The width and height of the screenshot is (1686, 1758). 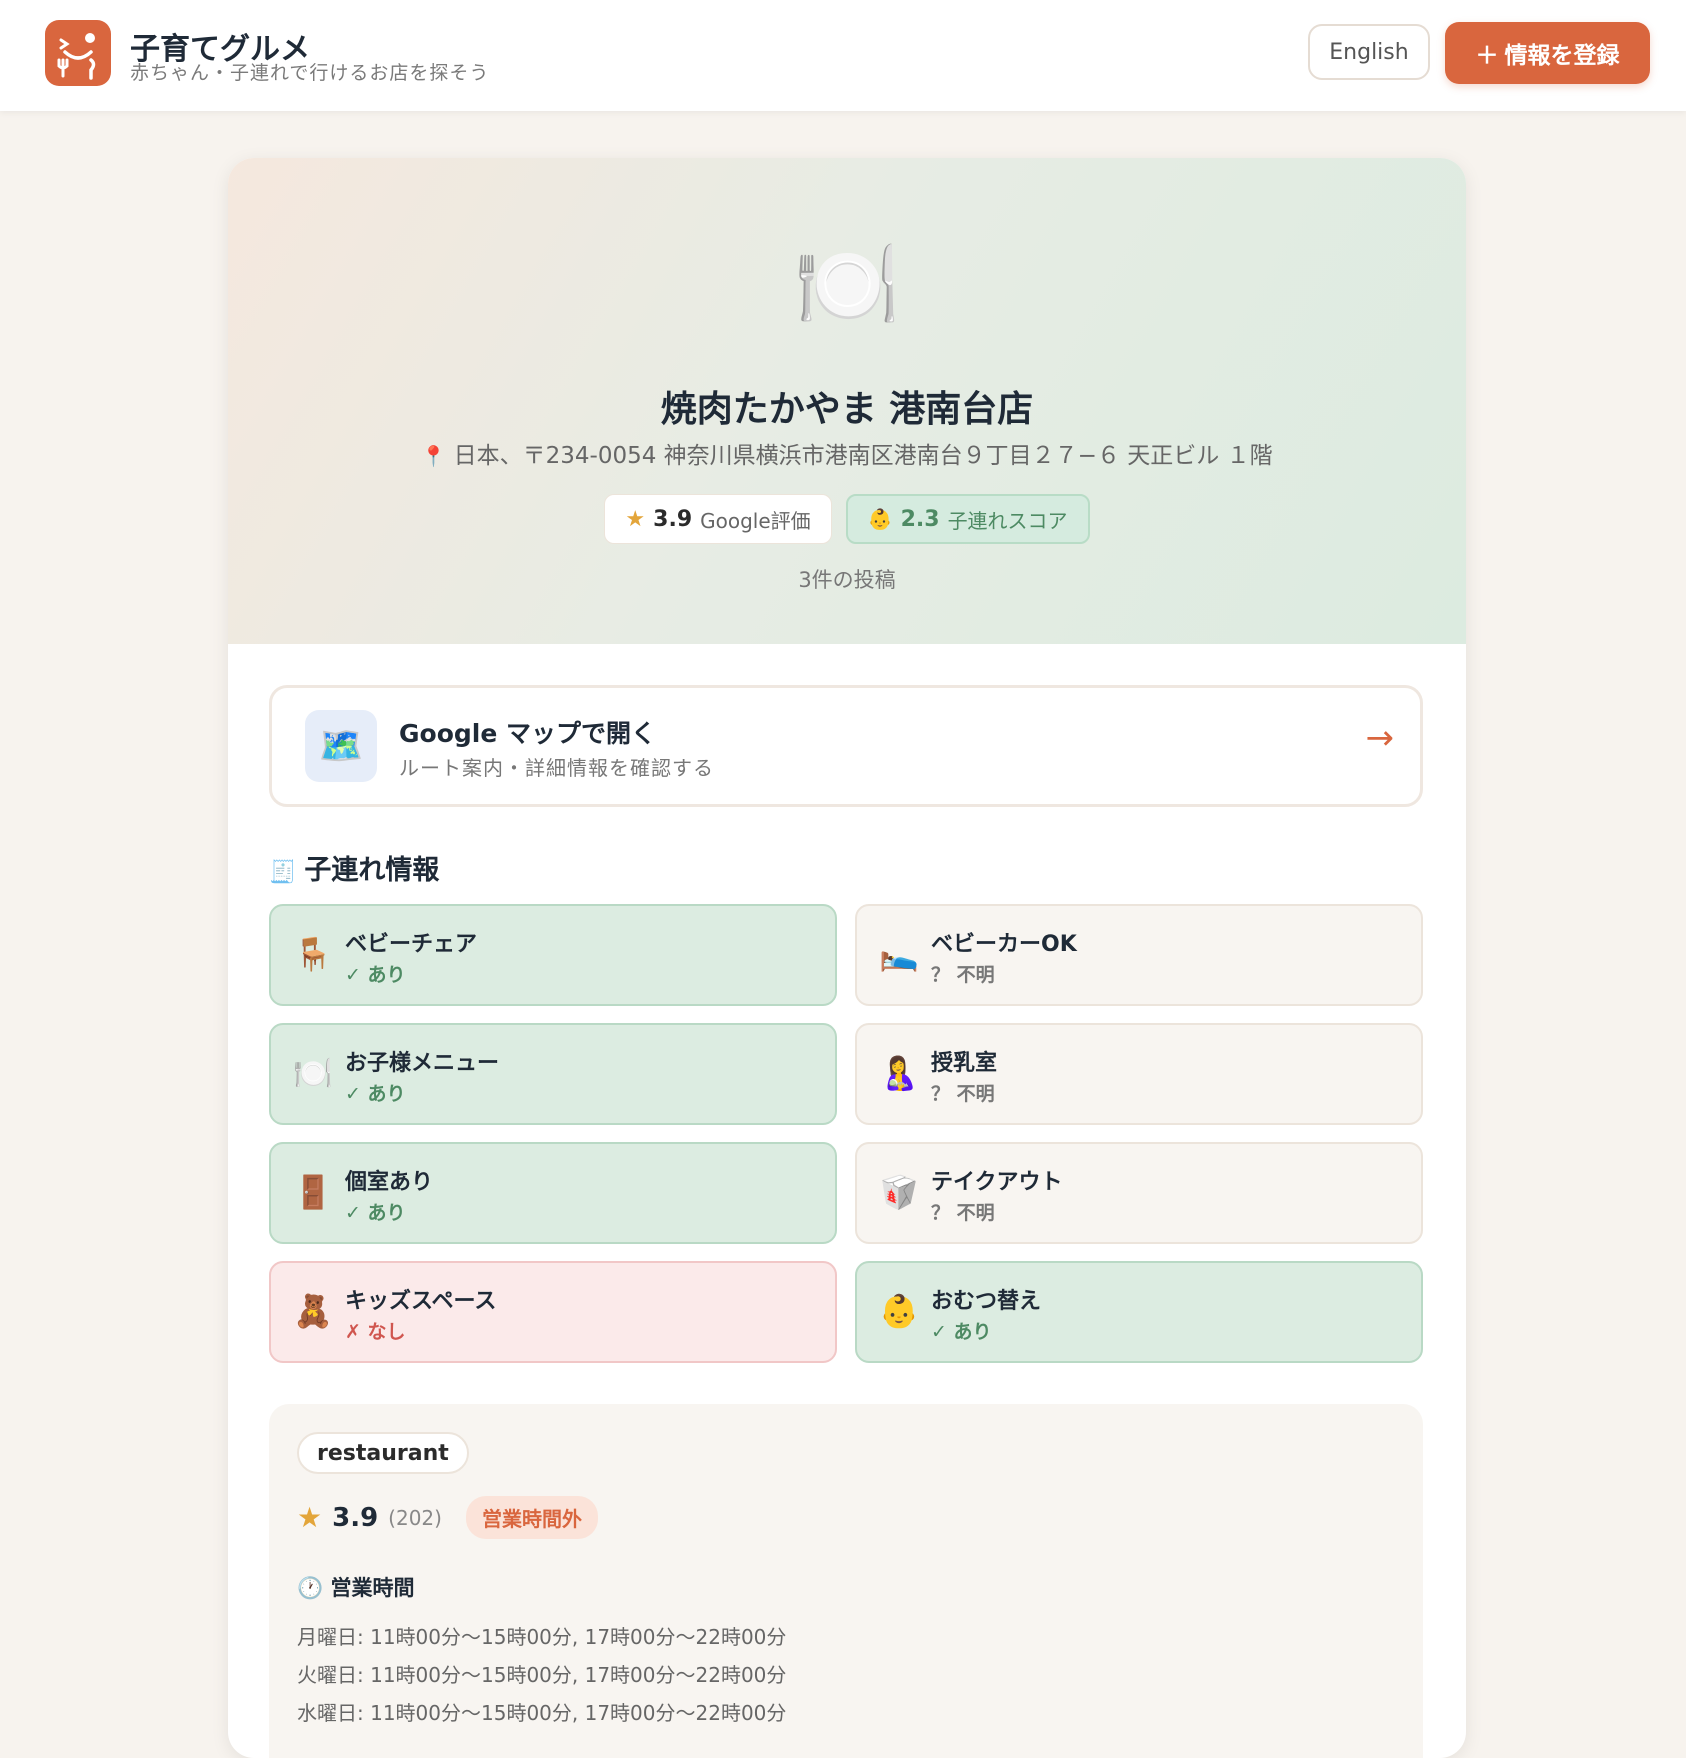 I want to click on open-google-maps-link: 🗺️ Google マップで開く ルート案内・詳細情報を確認する →, so click(x=846, y=746).